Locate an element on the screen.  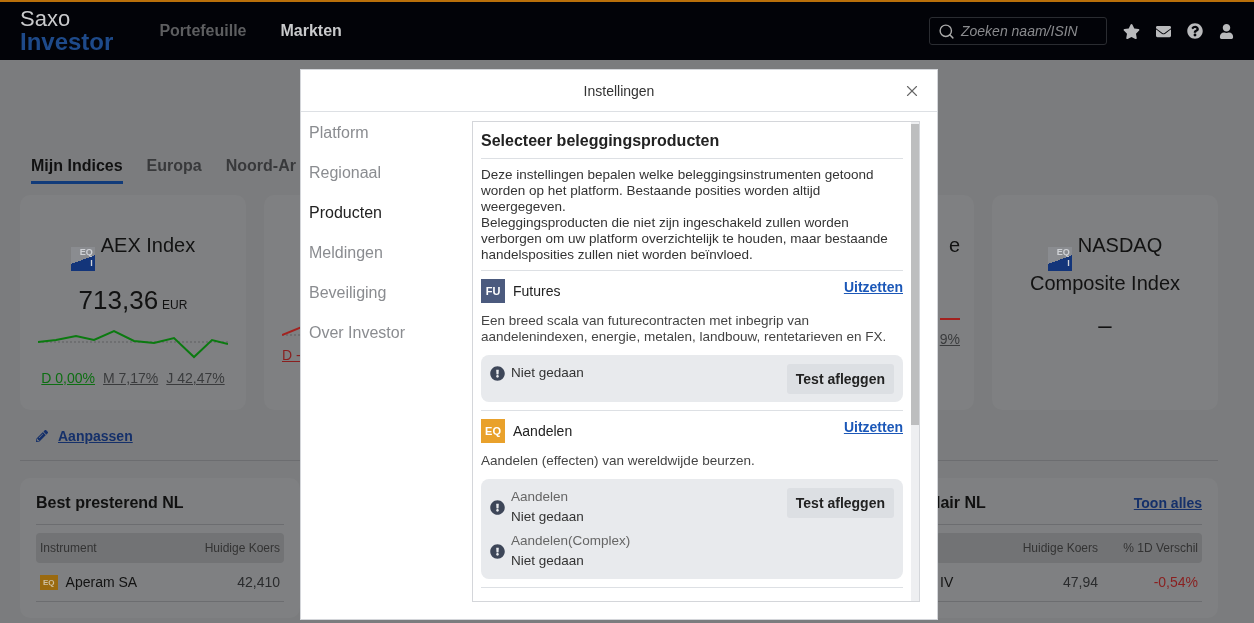
instrument-name: Aperam SA is located at coordinates (102, 582).